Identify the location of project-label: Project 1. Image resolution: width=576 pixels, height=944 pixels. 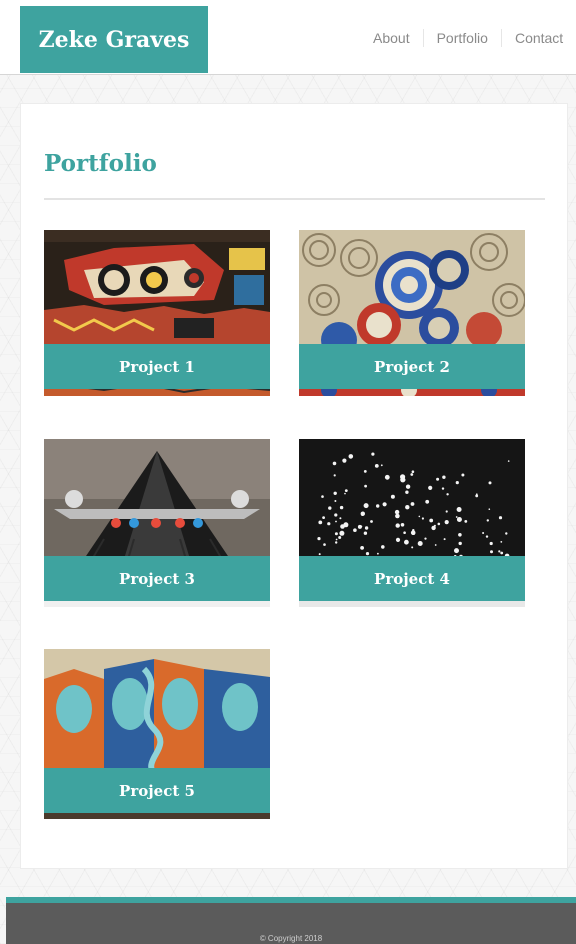
(157, 366).